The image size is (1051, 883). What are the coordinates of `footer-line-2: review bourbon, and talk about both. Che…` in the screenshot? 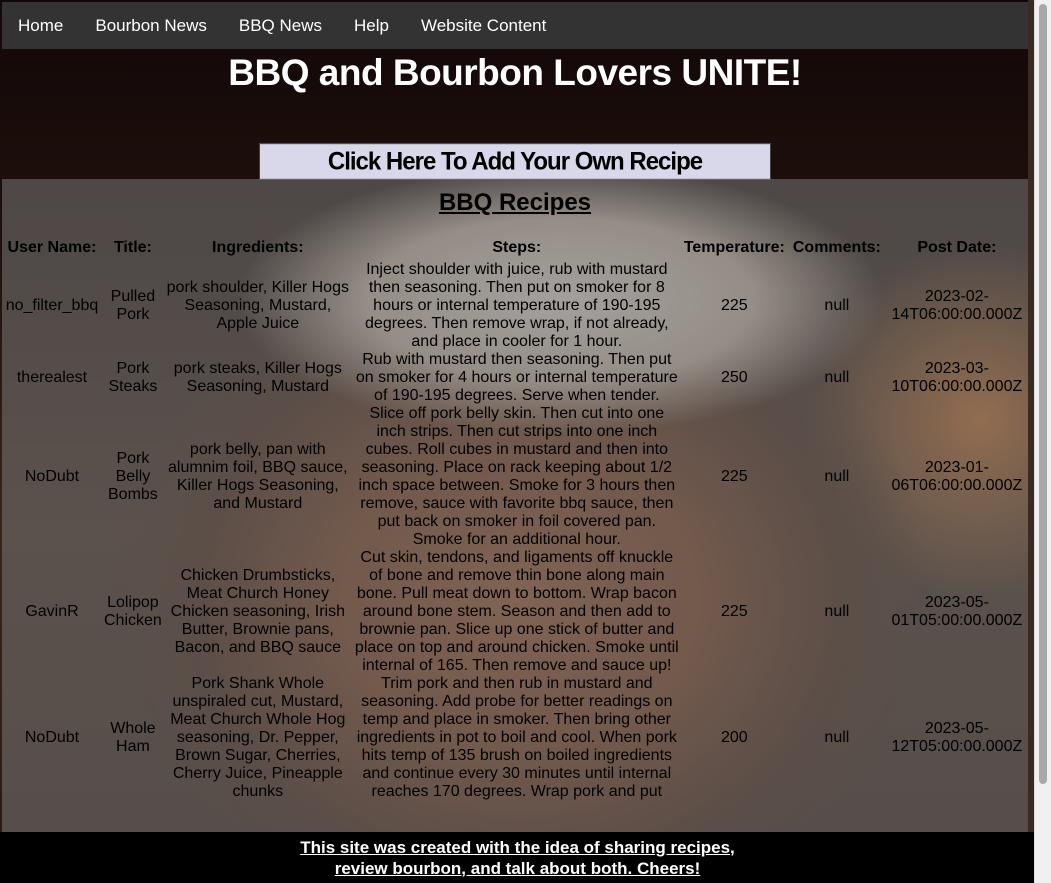 It's located at (517, 868).